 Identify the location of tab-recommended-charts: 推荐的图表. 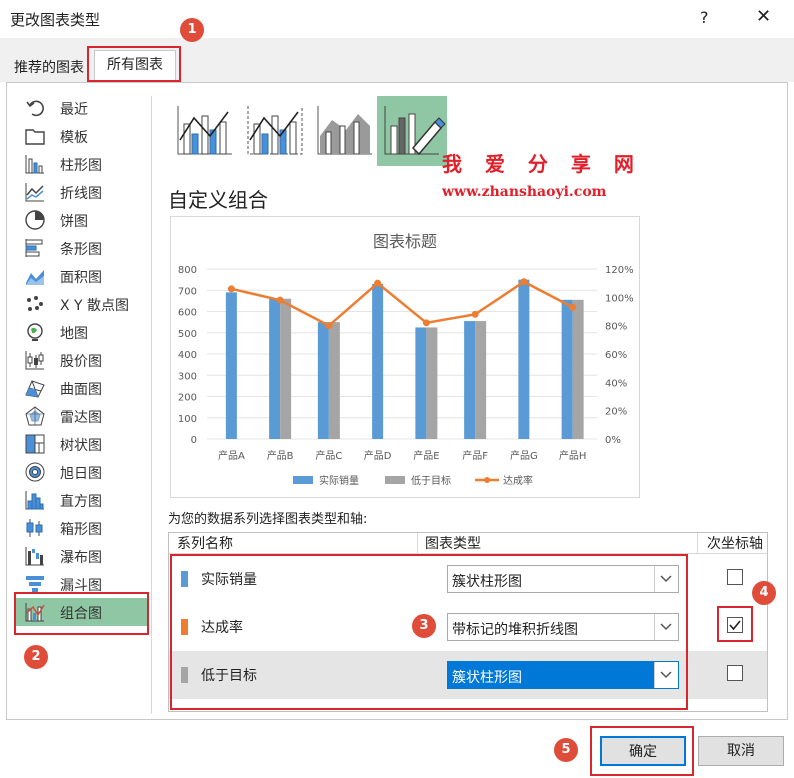
(49, 67).